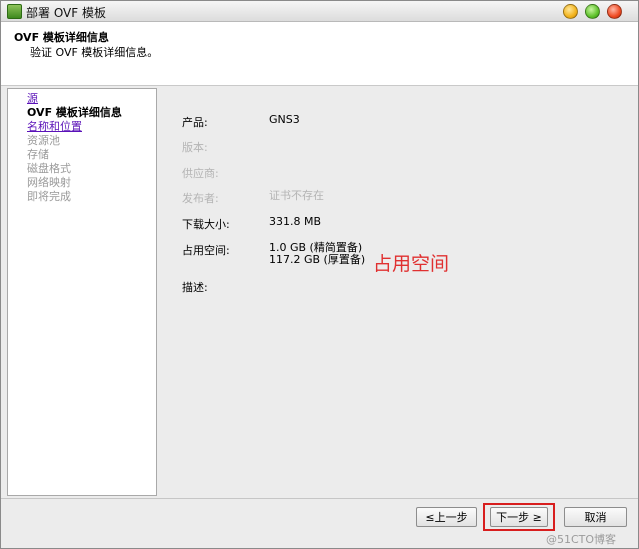  I want to click on maximize-icon, so click(592, 11).